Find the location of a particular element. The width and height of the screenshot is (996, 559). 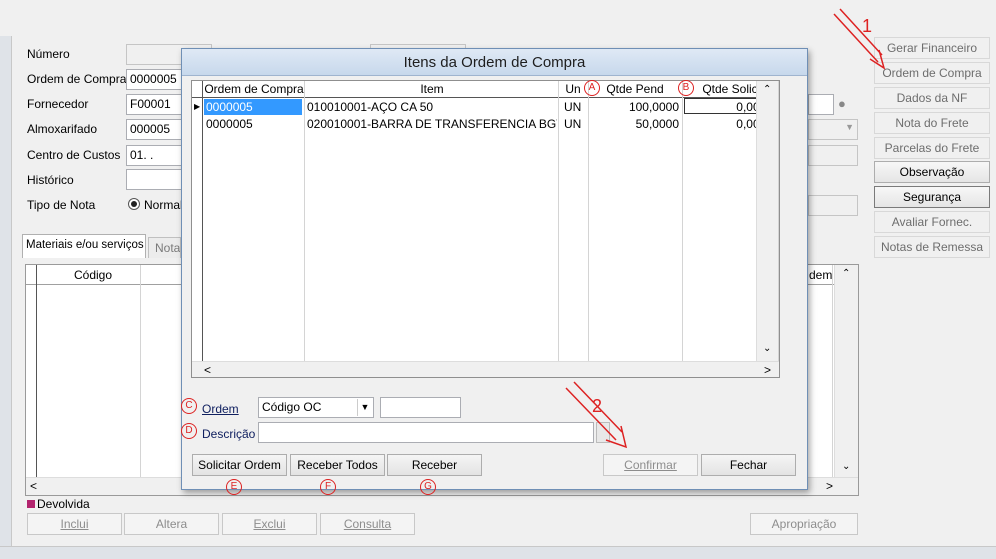

confirmar-button: Confirmar is located at coordinates (650, 465).